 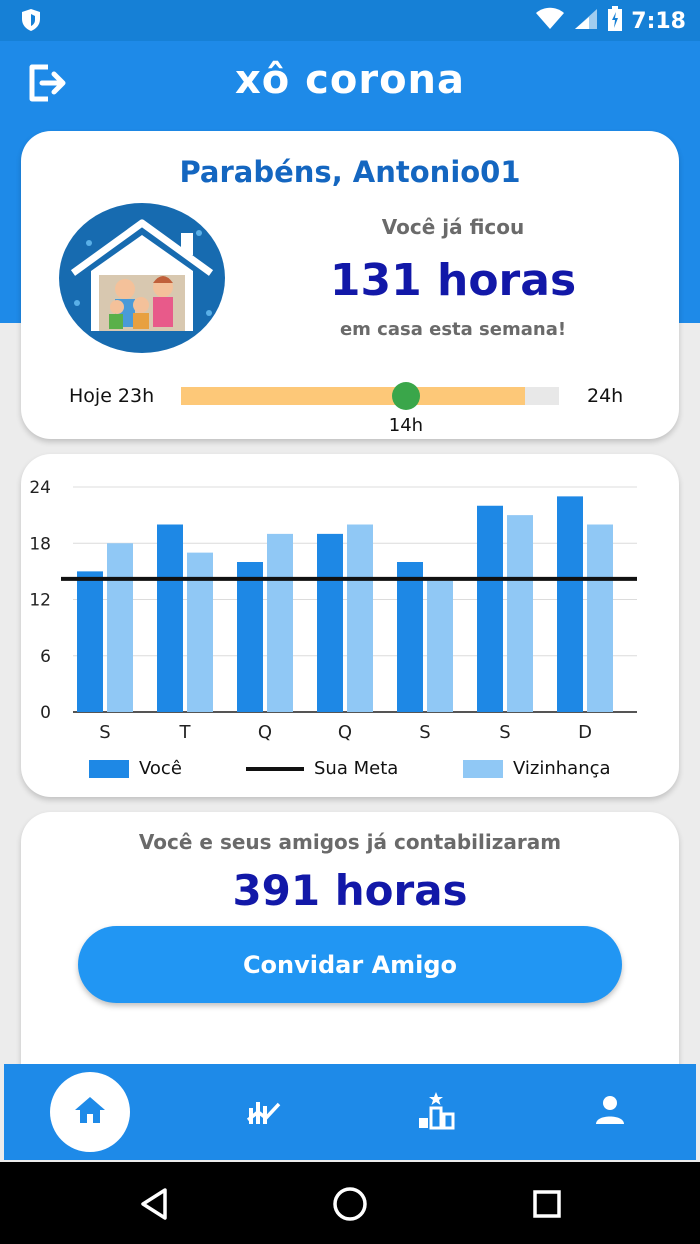 I want to click on y-tick-label: 0, so click(x=45, y=713).